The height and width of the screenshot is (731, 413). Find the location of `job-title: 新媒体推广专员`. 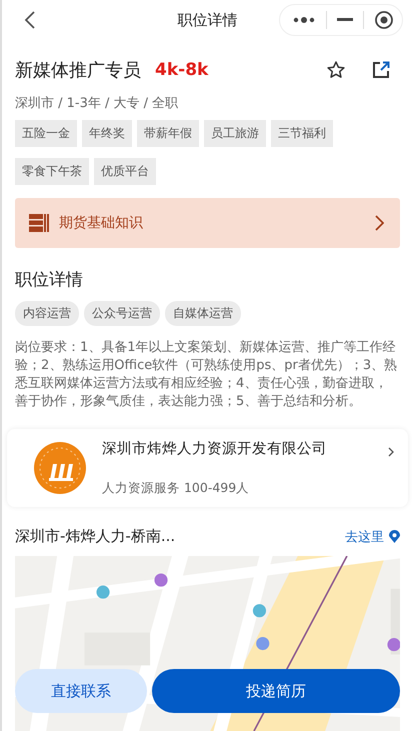

job-title: 新媒体推广专员 is located at coordinates (78, 70).